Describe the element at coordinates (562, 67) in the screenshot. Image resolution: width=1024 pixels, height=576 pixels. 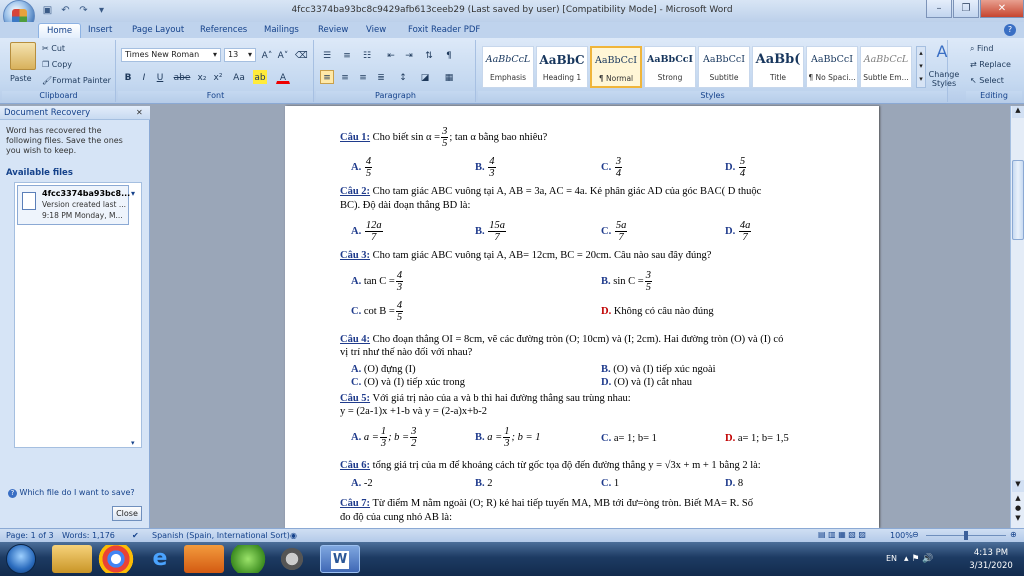
I see `style-heading-1: AaBbC Heading 1` at that location.